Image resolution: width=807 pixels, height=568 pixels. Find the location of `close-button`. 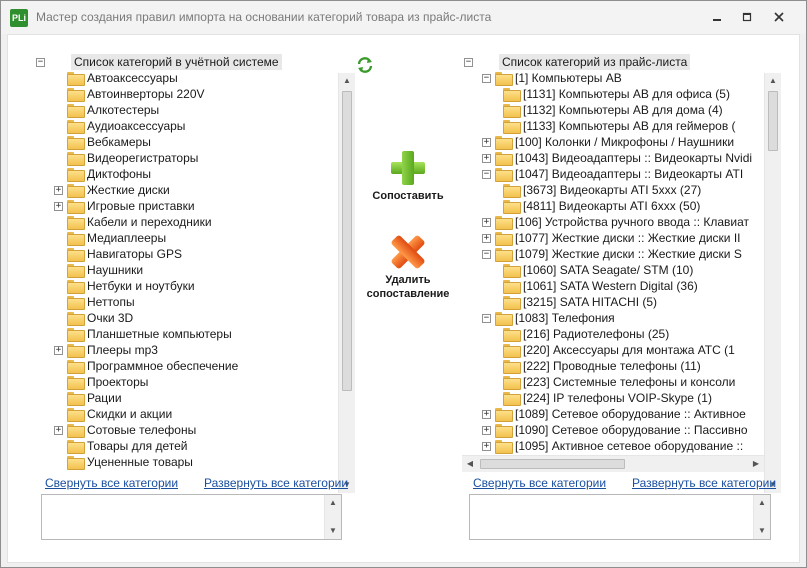

close-button is located at coordinates (779, 17).